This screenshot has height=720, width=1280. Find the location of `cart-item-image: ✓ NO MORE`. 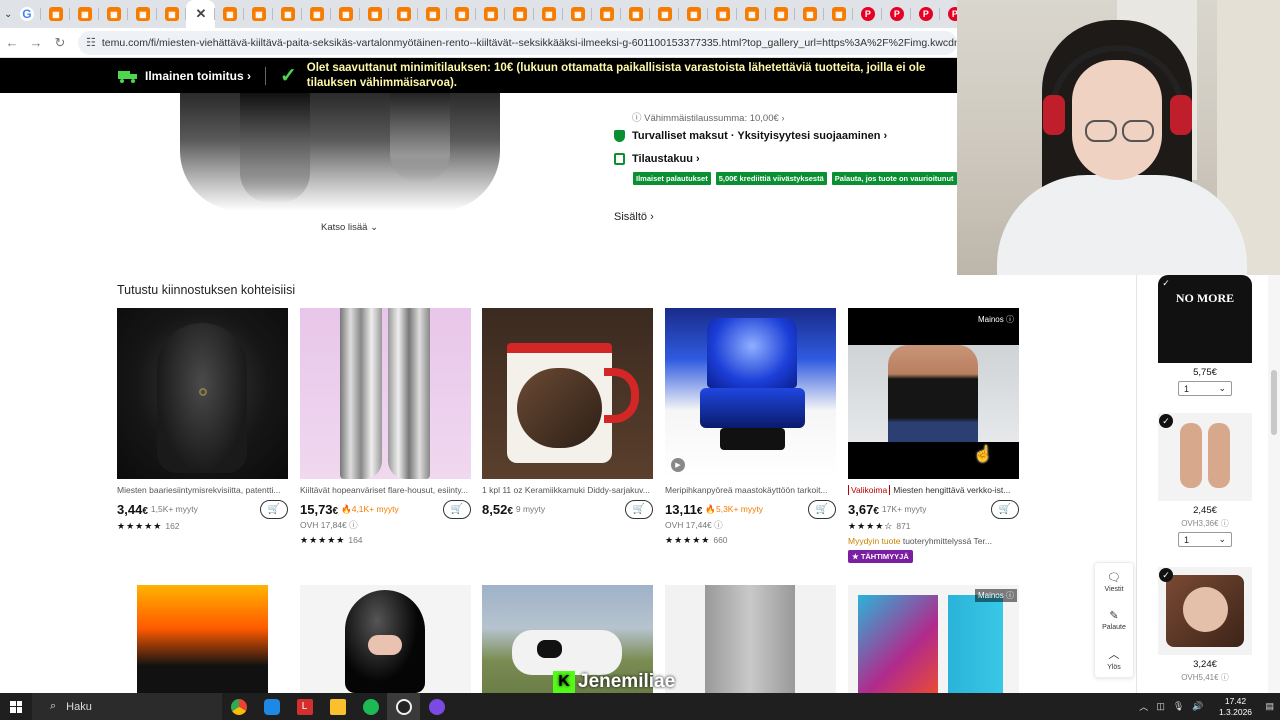

cart-item-image: ✓ NO MORE is located at coordinates (1205, 319).